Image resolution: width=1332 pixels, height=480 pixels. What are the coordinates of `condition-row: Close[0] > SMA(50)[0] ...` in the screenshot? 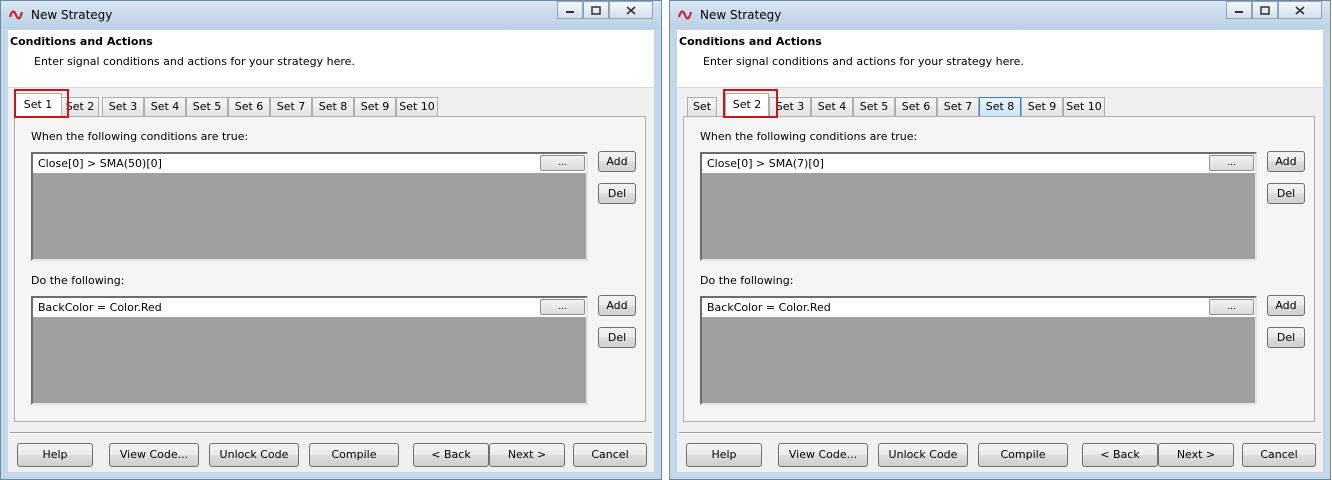 It's located at (309, 164).